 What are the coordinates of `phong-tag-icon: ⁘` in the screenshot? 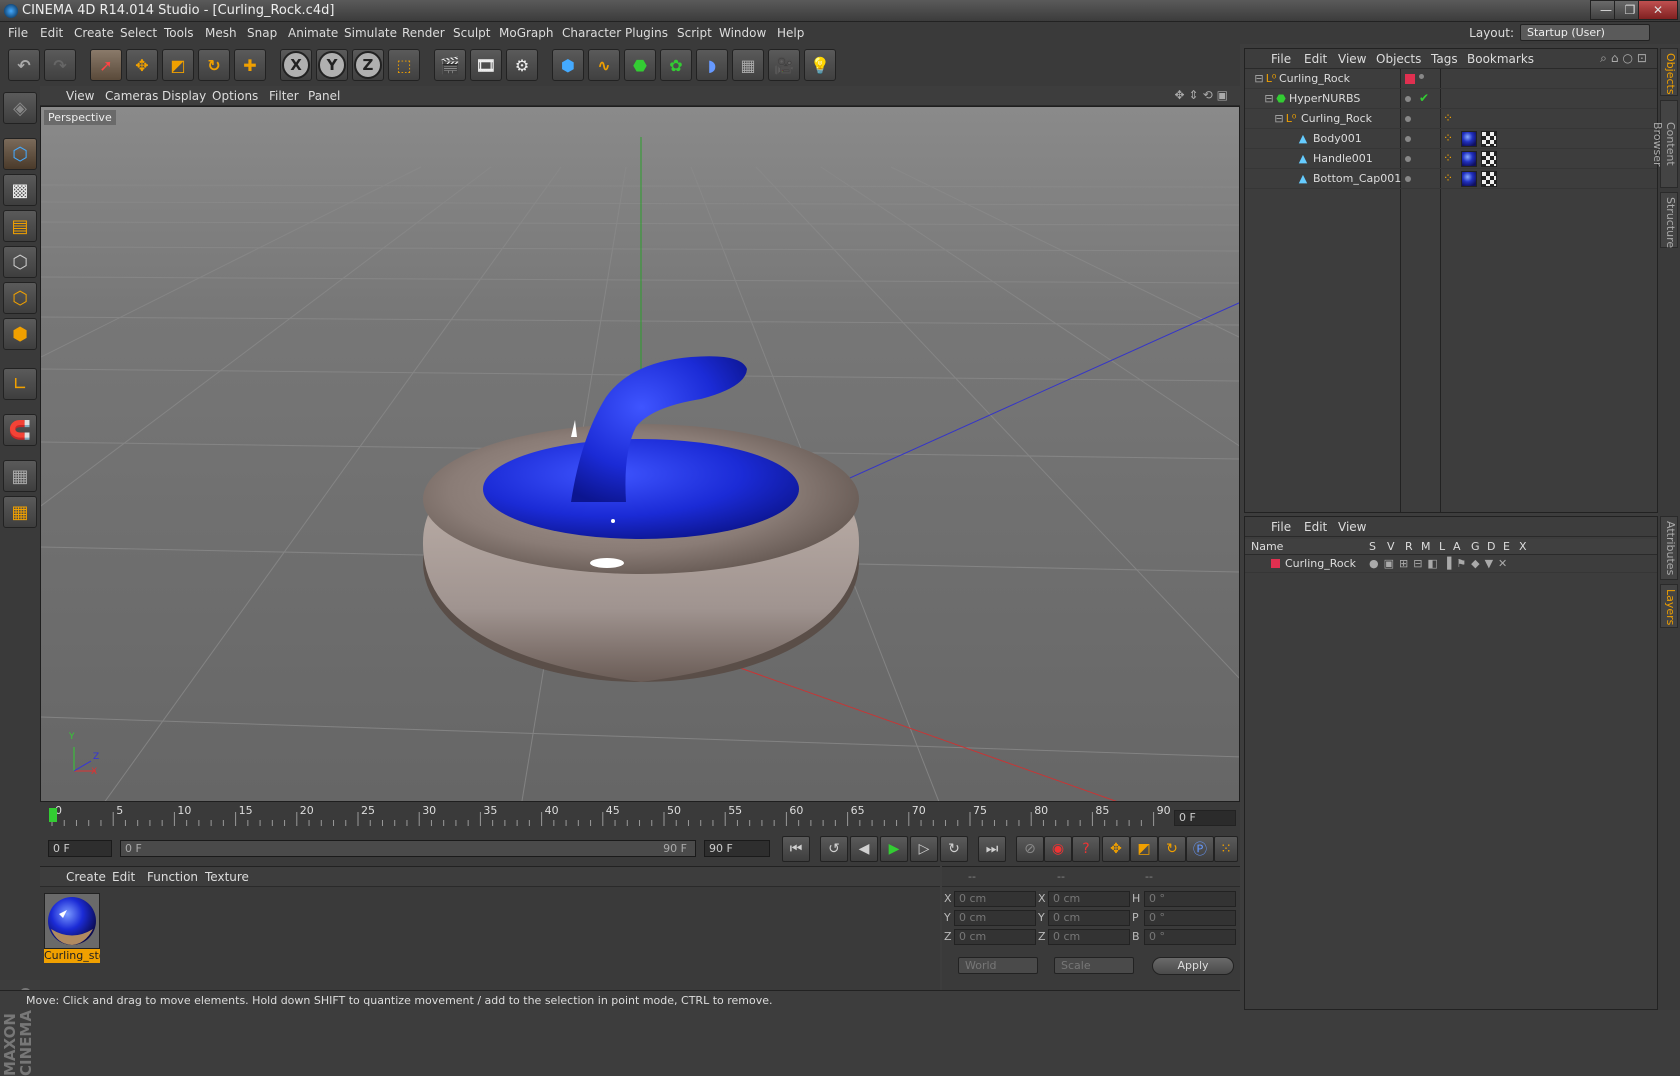 It's located at (1448, 118).